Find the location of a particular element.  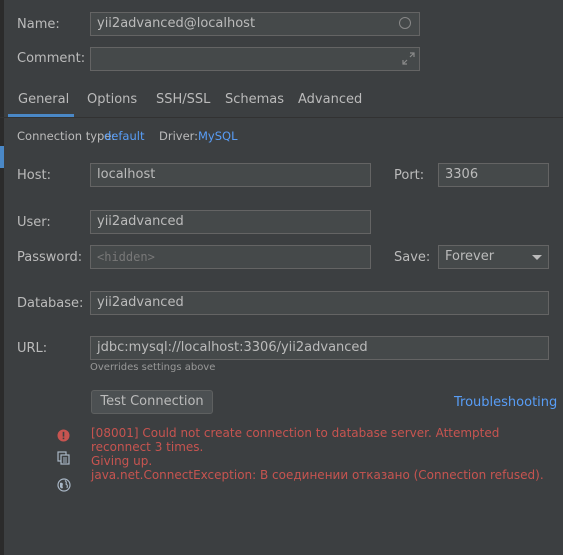

error-icon is located at coordinates (63, 435).